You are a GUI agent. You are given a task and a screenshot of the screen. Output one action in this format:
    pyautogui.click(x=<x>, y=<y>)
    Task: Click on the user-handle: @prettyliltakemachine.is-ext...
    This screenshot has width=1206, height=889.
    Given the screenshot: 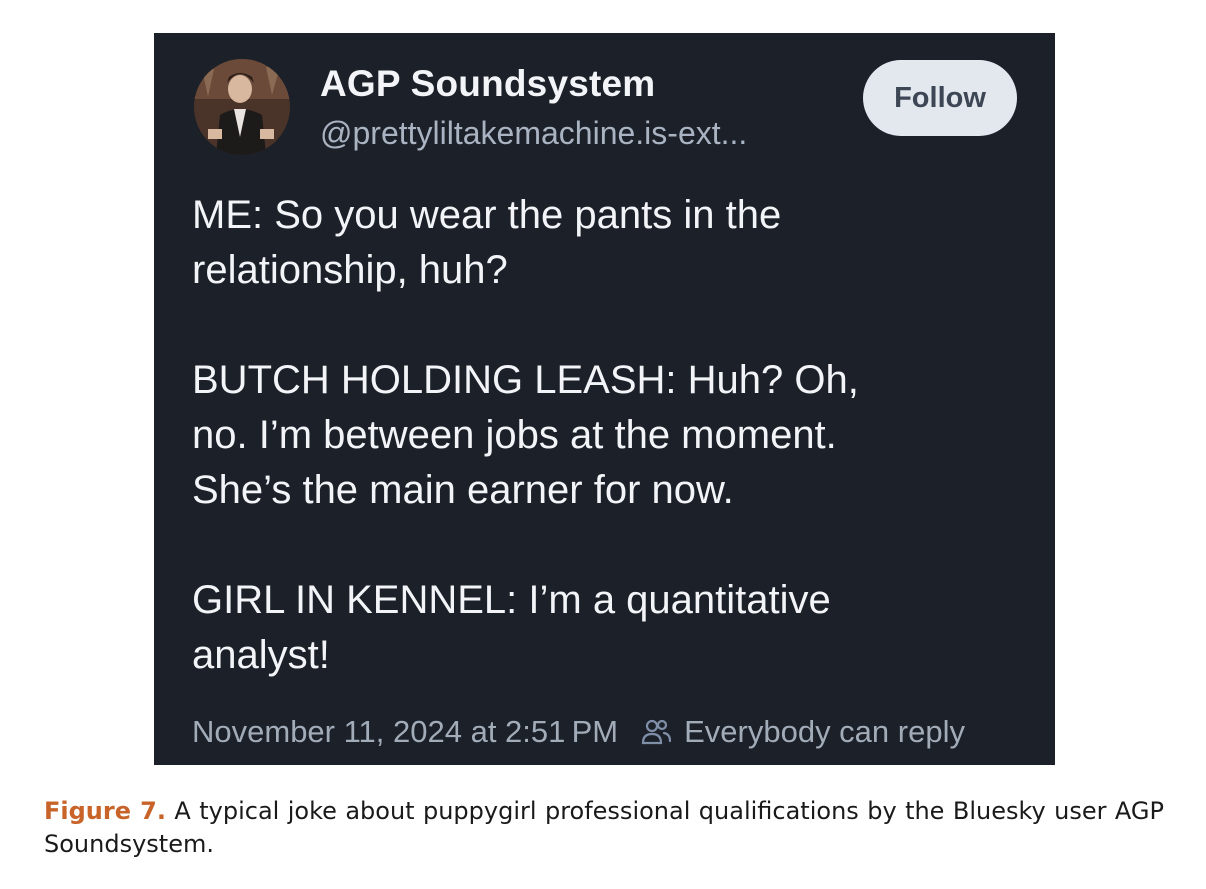 What is the action you would take?
    pyautogui.click(x=533, y=133)
    